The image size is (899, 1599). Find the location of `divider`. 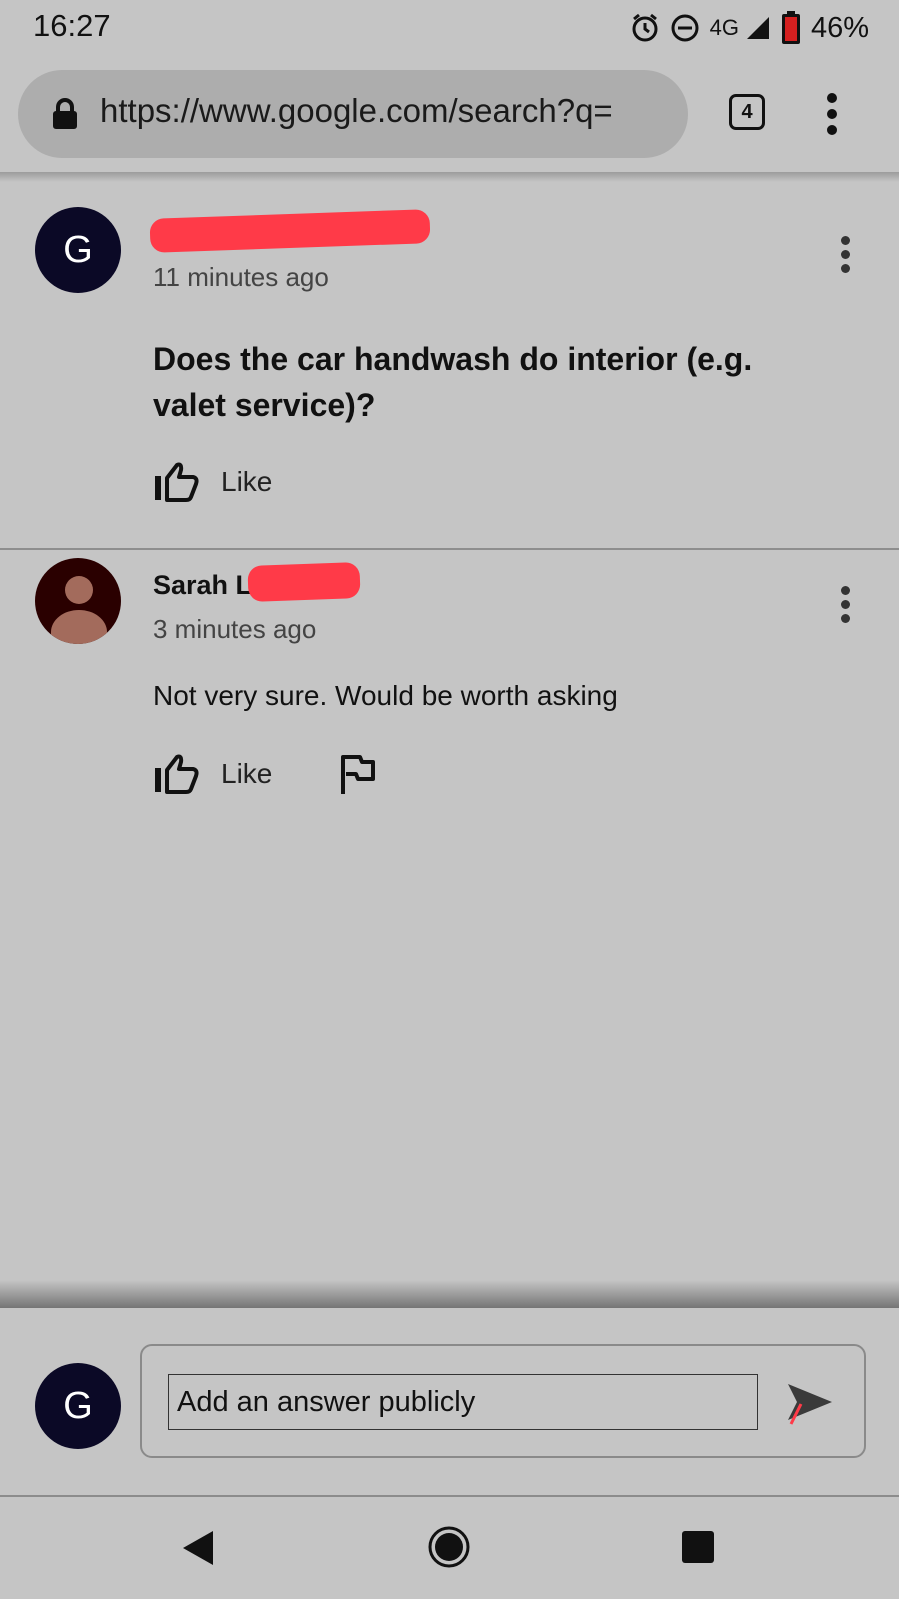

divider is located at coordinates (449, 549).